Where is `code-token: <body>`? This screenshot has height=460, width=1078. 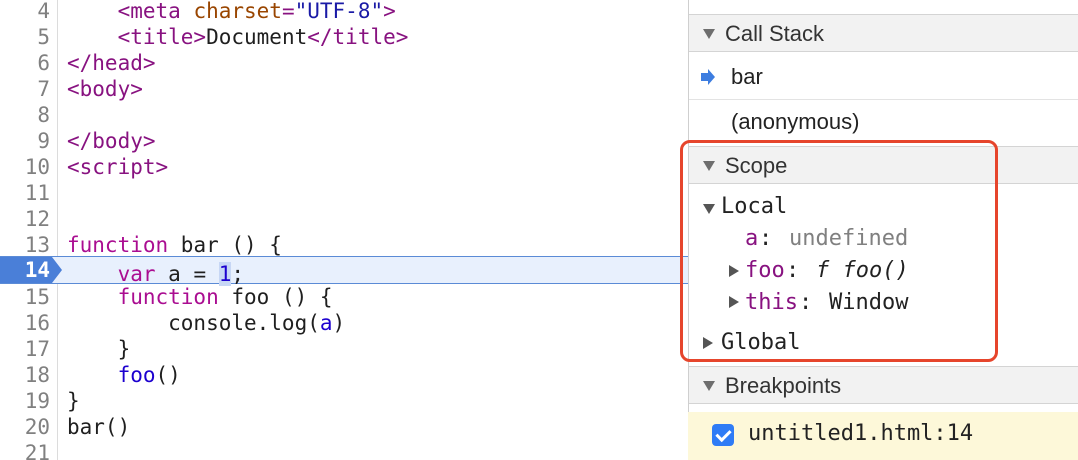
code-token: <body> is located at coordinates (105, 89).